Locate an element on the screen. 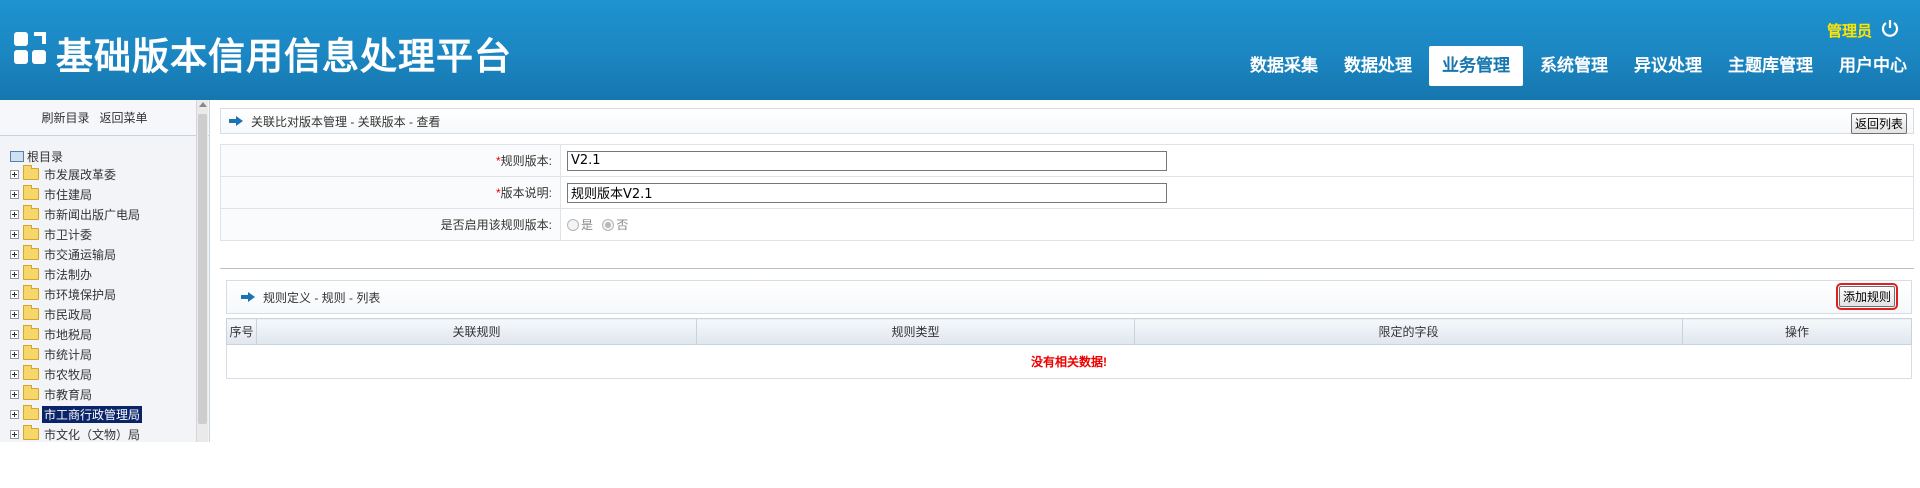 Image resolution: width=1920 pixels, height=488 pixels. tree-node-label: 市民政局 is located at coordinates (68, 314).